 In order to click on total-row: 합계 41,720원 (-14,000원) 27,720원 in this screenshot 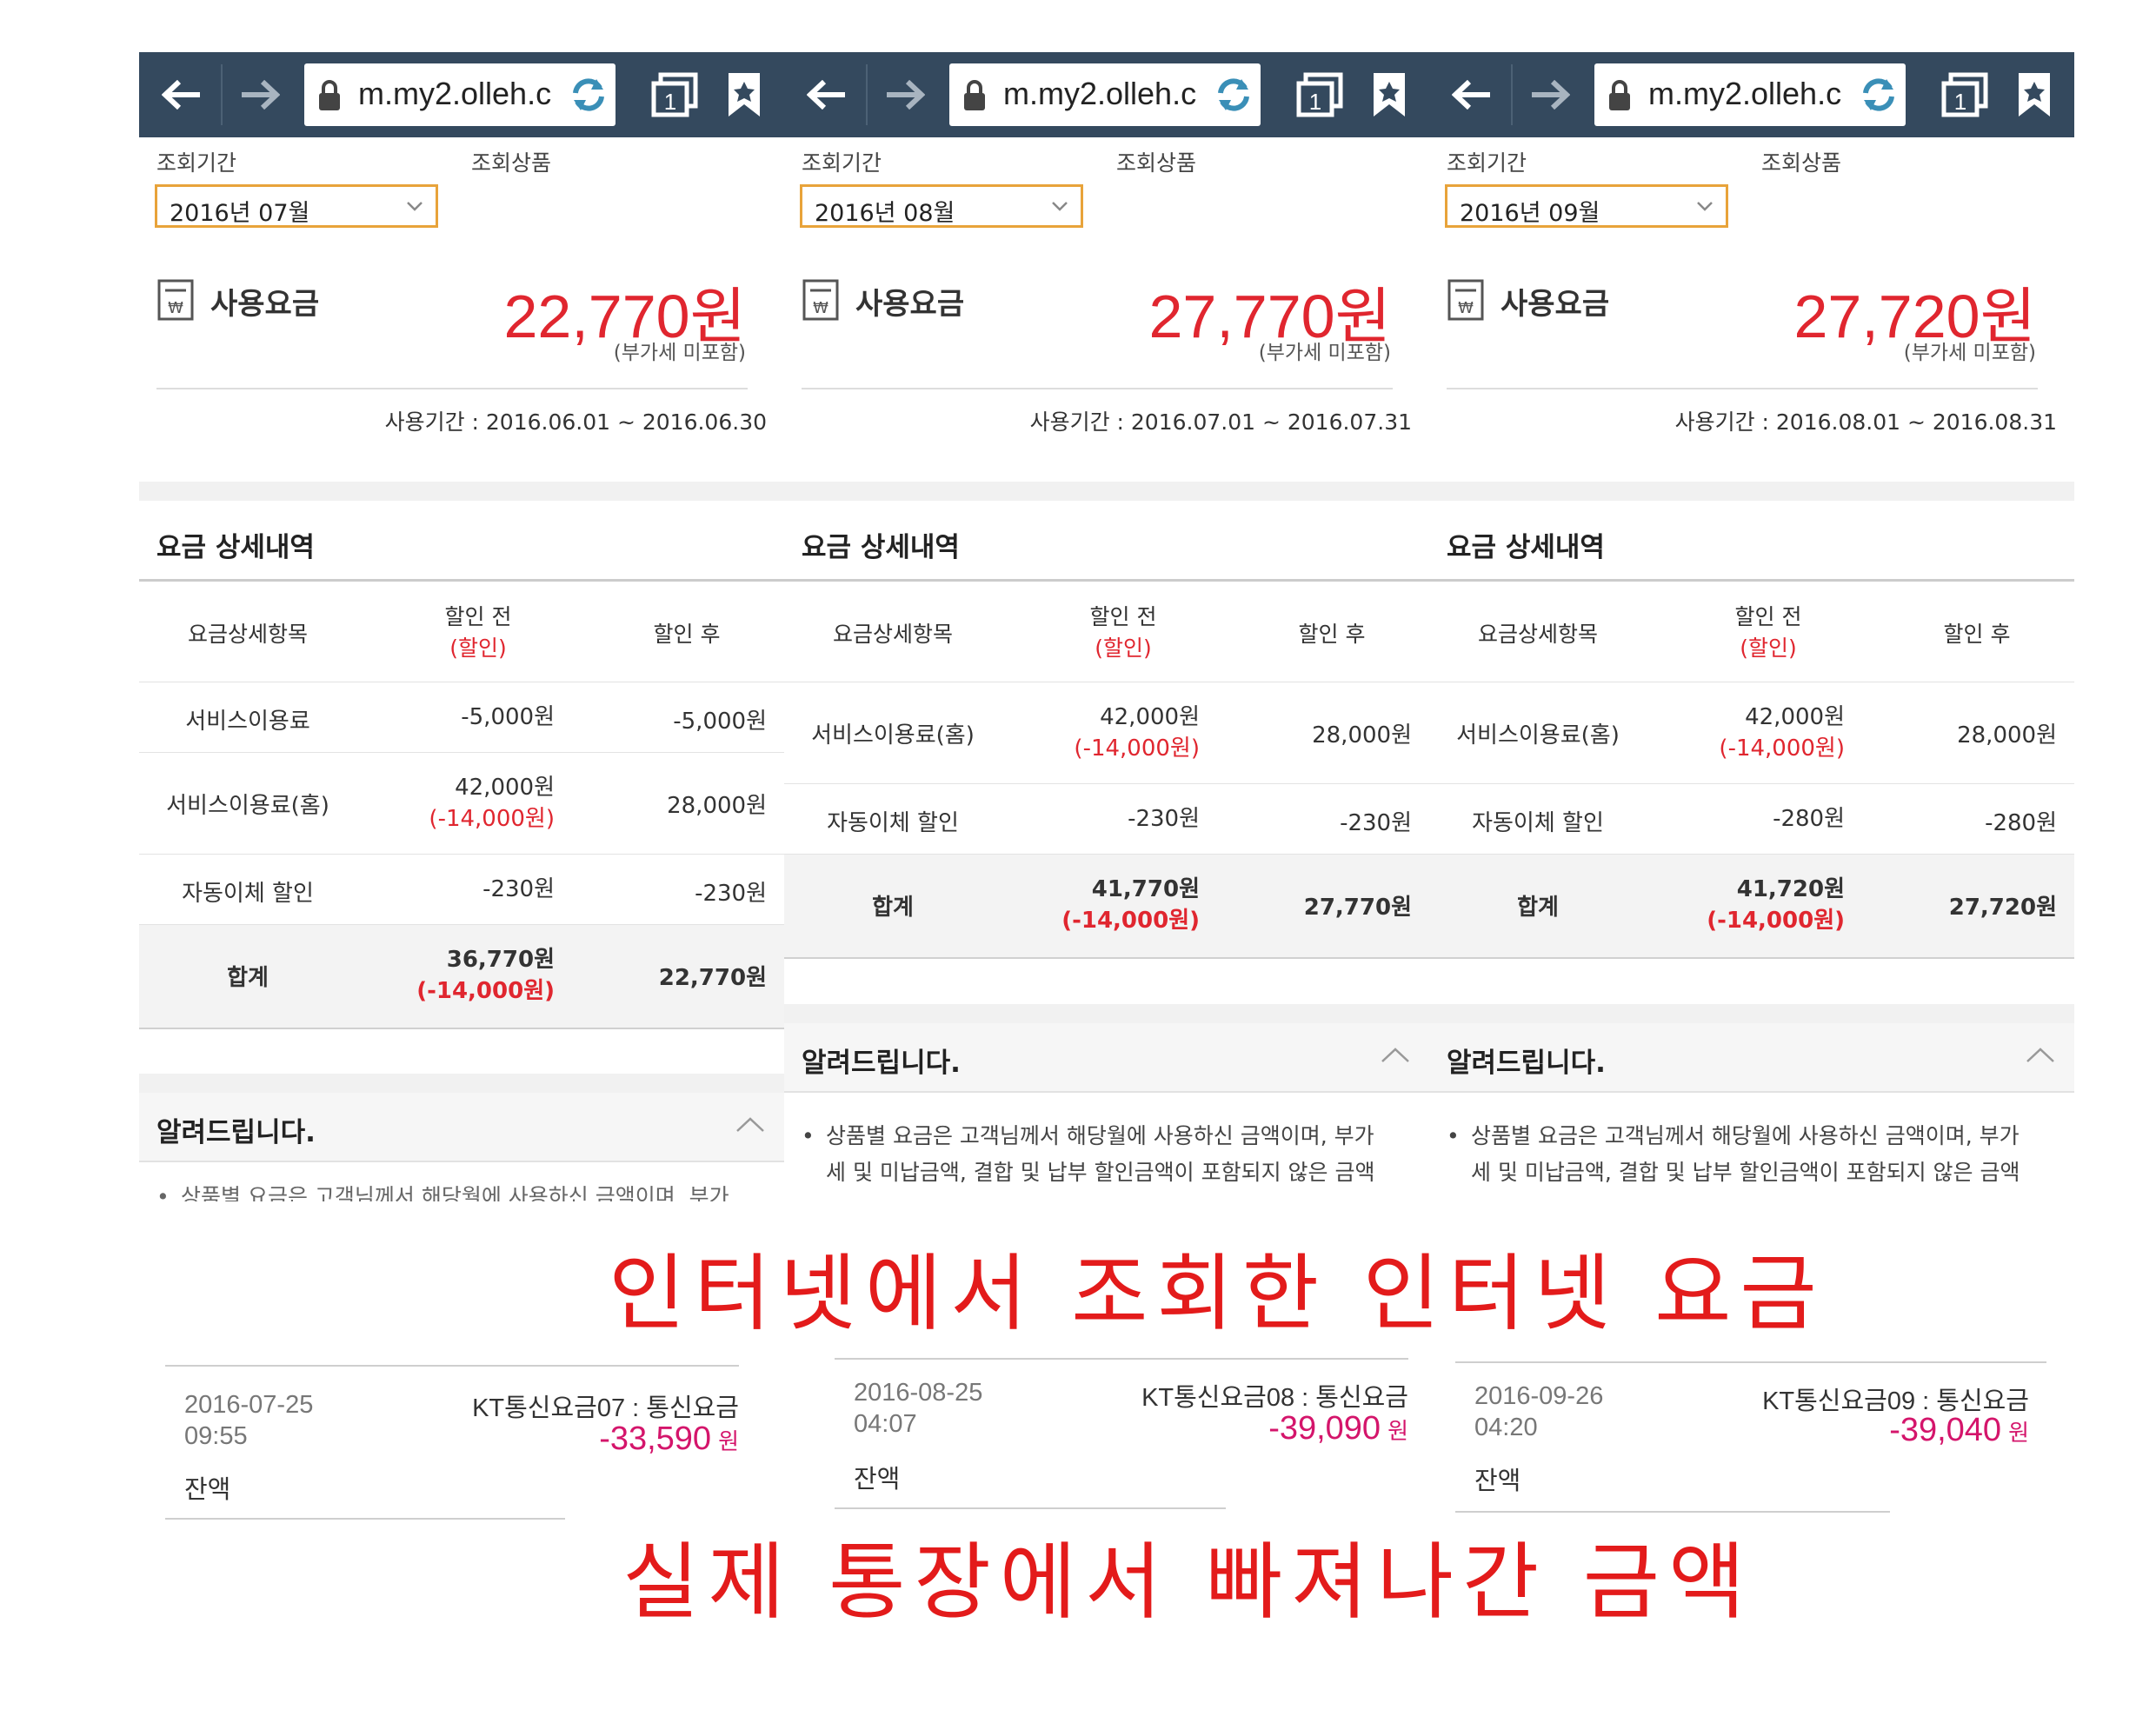, I will do `click(1752, 907)`.